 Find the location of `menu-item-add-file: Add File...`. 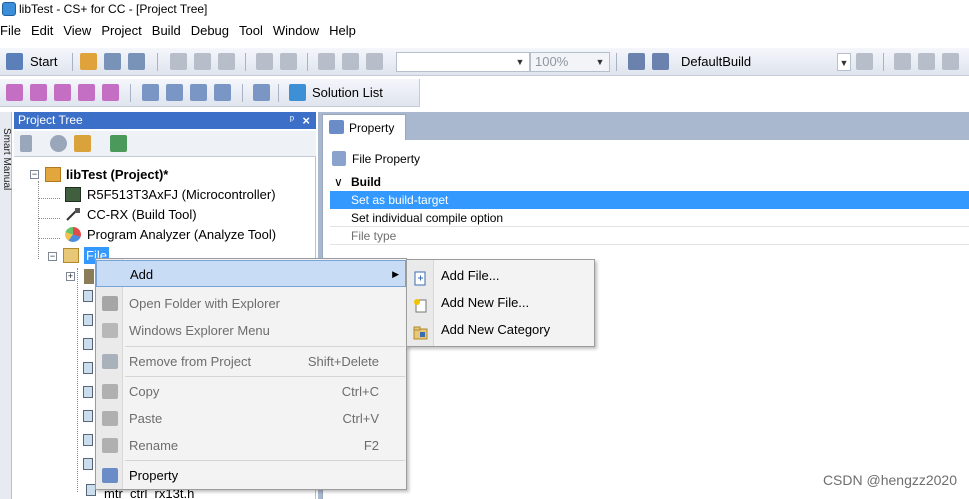

menu-item-add-file: Add File... is located at coordinates (500, 275).